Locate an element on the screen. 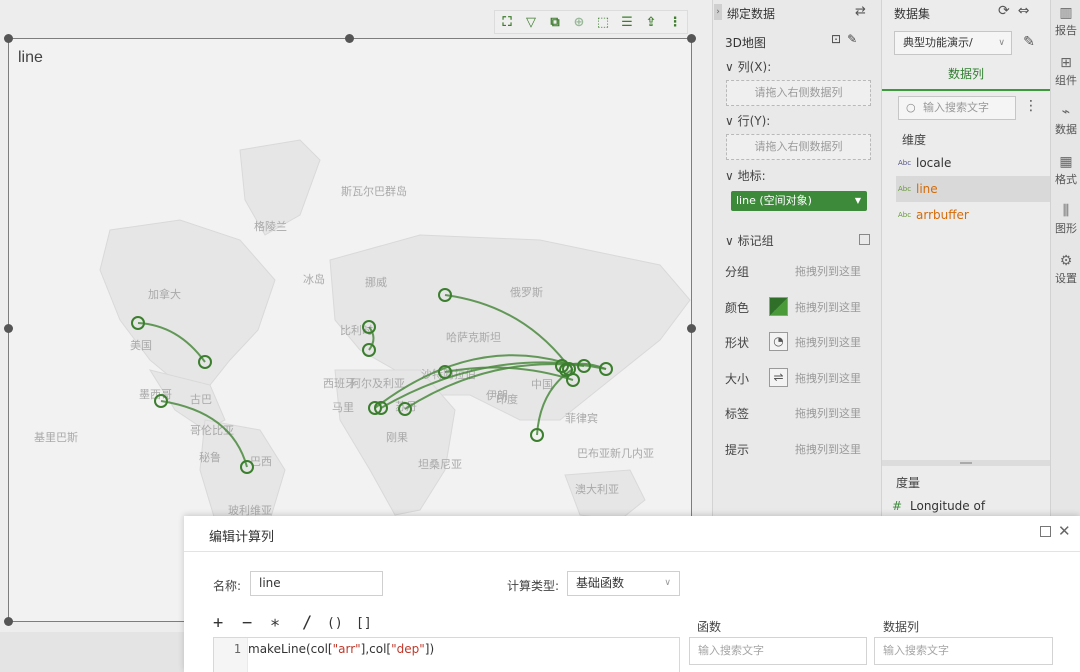 This screenshot has height=672, width=1080. geo-label: ∨ 地标: is located at coordinates (745, 176).